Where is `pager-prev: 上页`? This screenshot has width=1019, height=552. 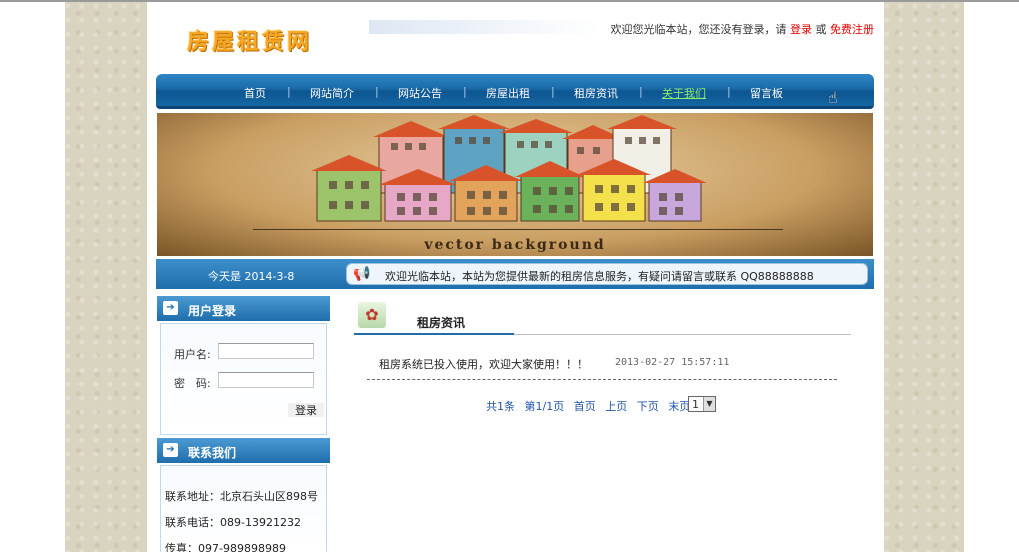 pager-prev: 上页 is located at coordinates (616, 406).